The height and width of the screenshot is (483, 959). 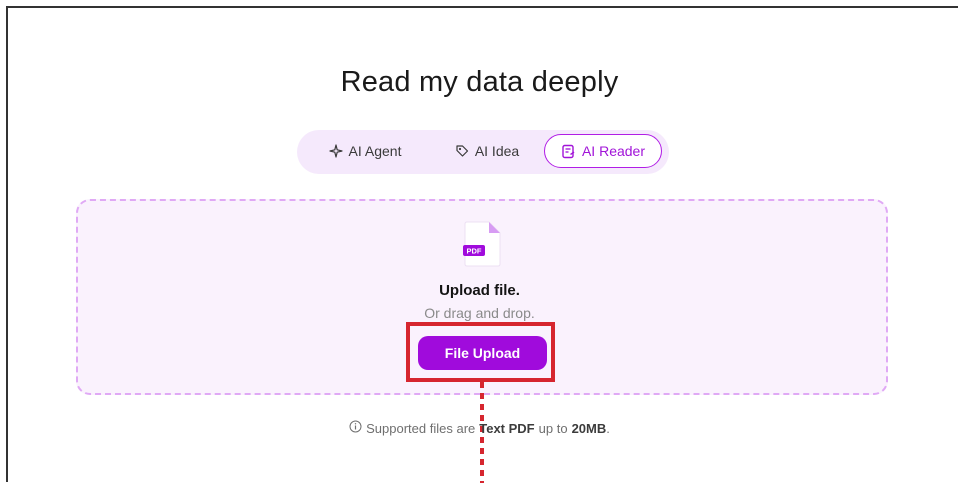 I want to click on tab-ai-reader: AI Reader, so click(x=603, y=151).